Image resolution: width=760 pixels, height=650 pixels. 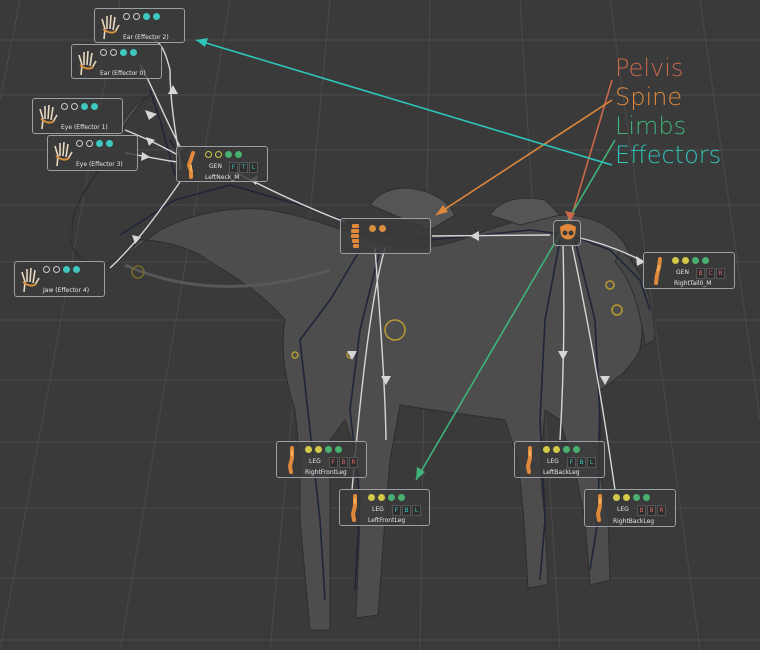 I want to click on node-label: Eye (Effector 1), so click(x=84, y=127).